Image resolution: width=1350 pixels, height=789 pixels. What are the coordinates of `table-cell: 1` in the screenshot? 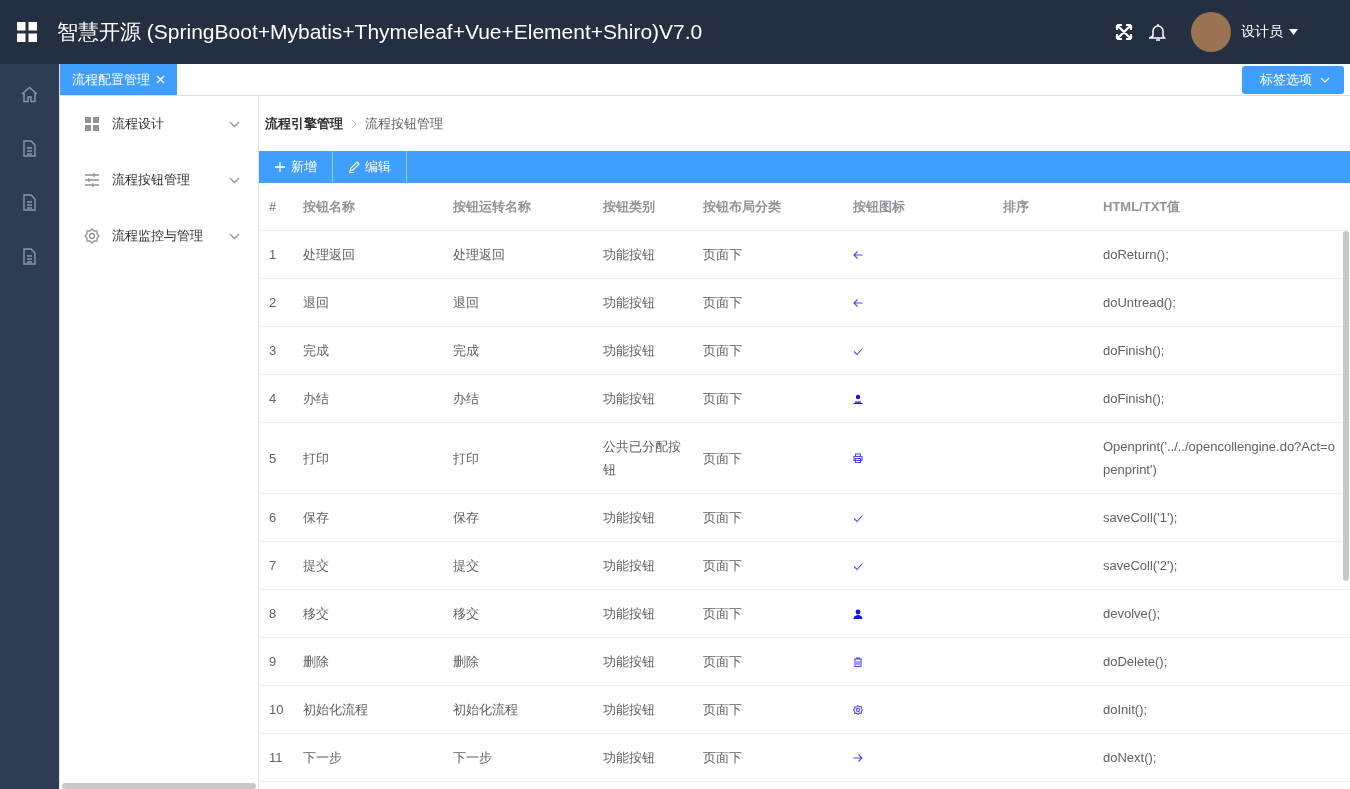 It's located at (276, 254).